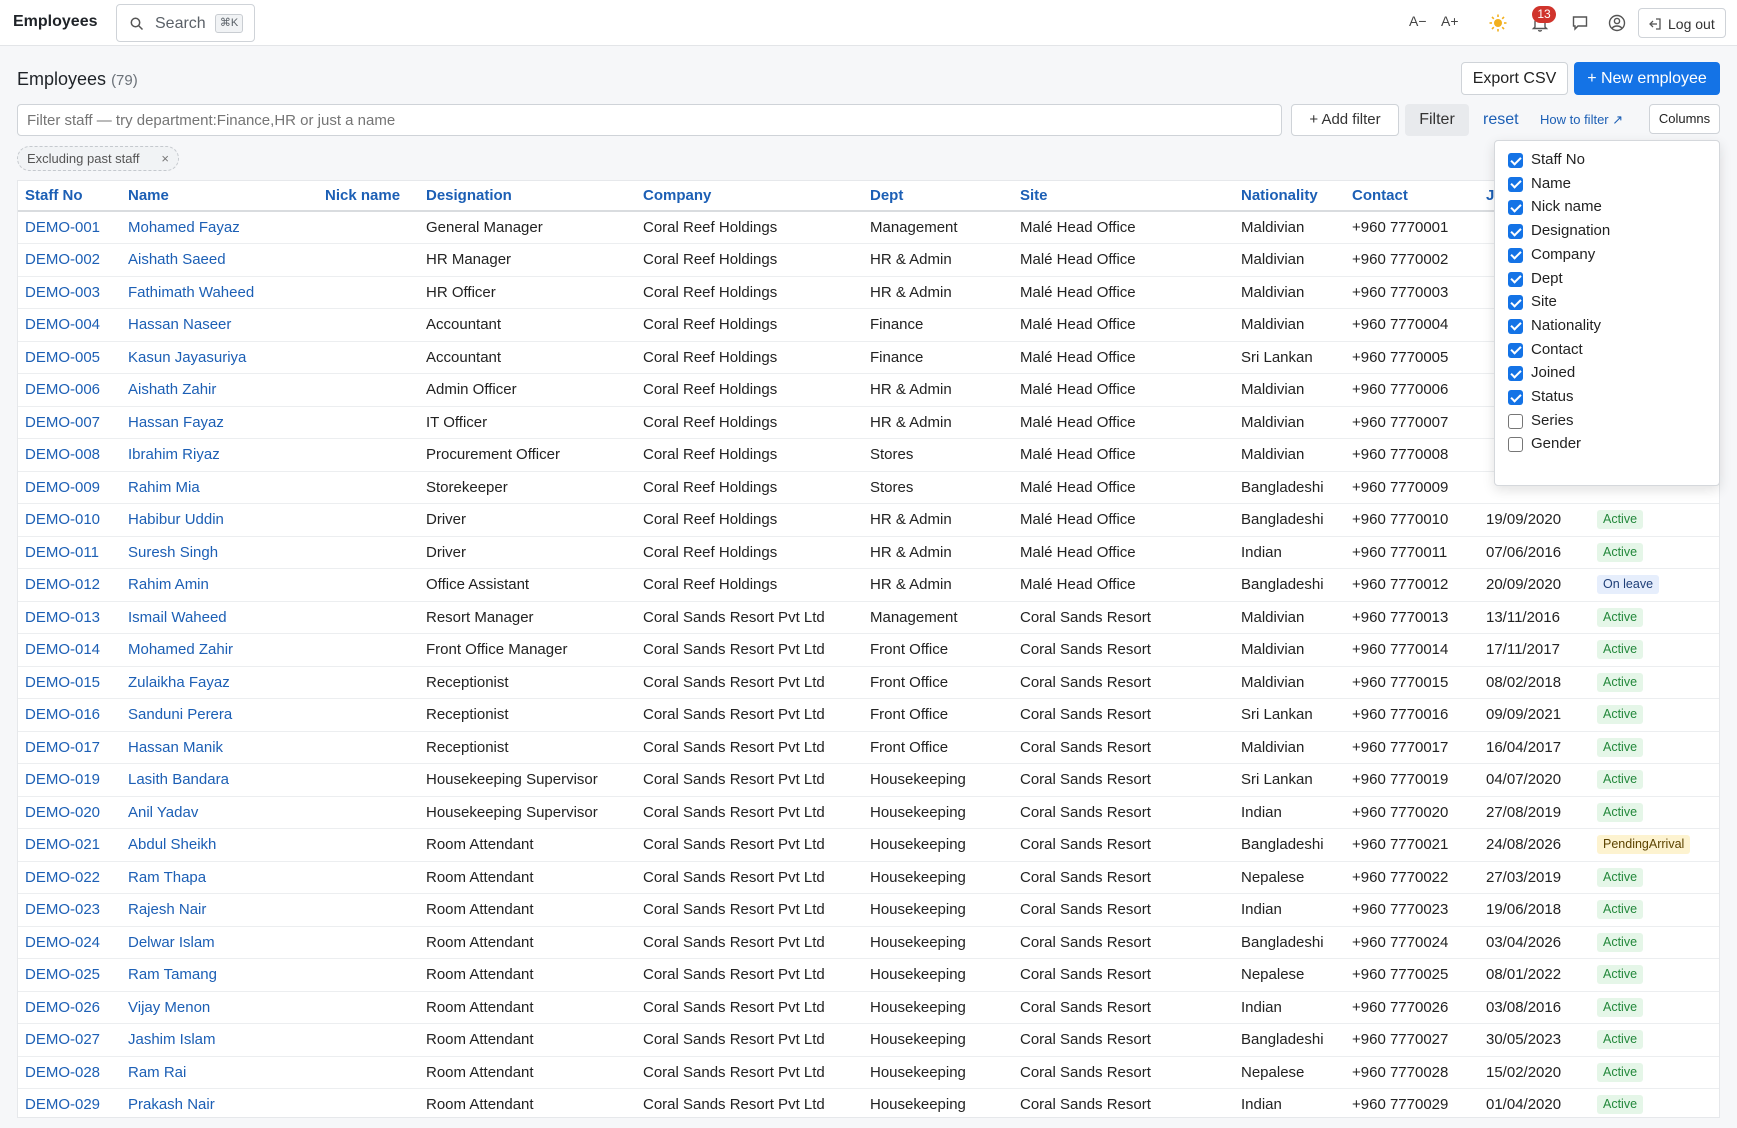 The height and width of the screenshot is (1128, 1737). I want to click on column-header-contact: Contact, so click(1412, 196).